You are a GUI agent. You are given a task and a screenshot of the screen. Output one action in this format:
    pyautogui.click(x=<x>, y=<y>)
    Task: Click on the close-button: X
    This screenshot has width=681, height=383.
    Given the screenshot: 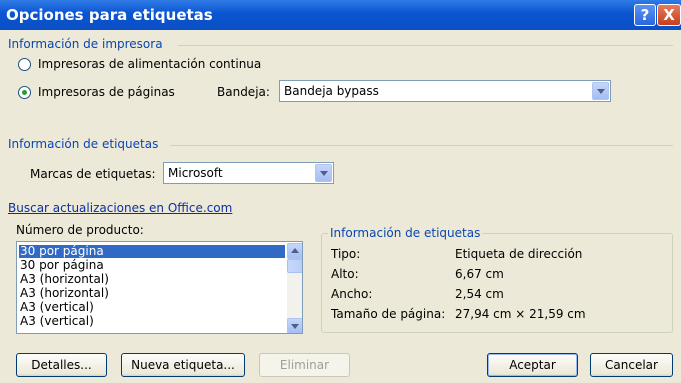 What is the action you would take?
    pyautogui.click(x=669, y=15)
    